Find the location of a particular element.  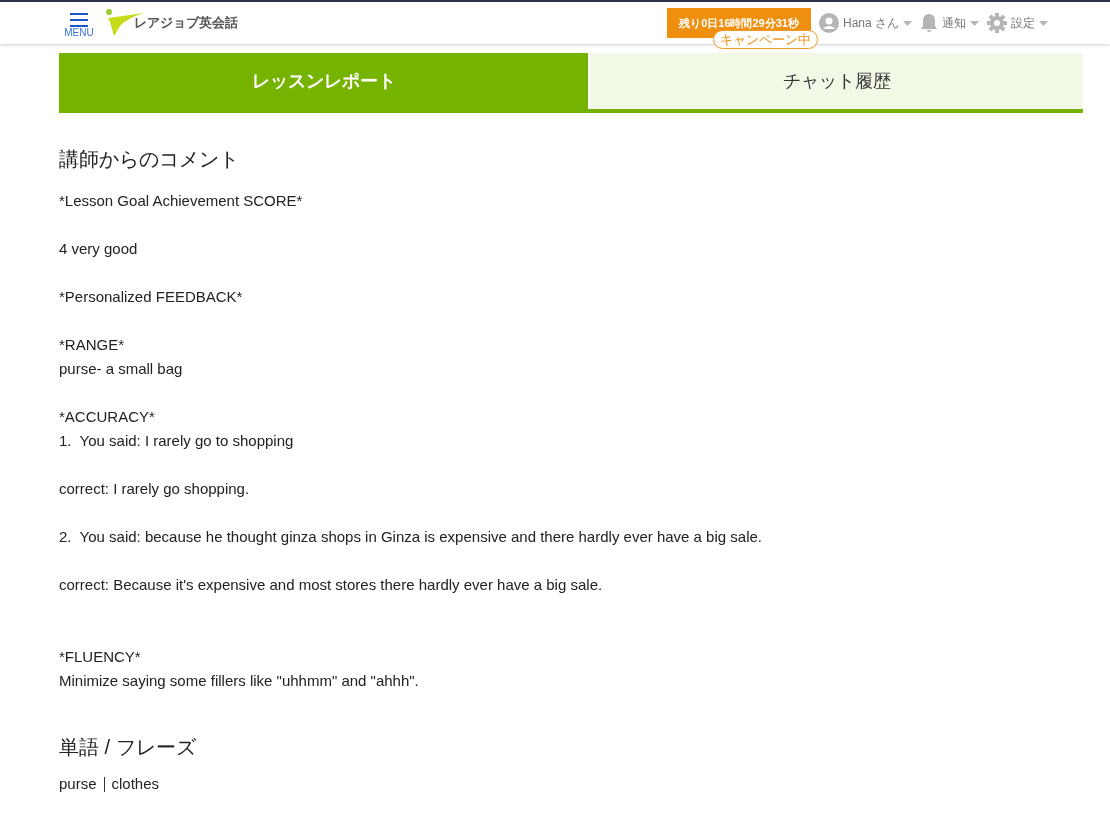

logo: レアジョブ英会話 is located at coordinates (171, 23).